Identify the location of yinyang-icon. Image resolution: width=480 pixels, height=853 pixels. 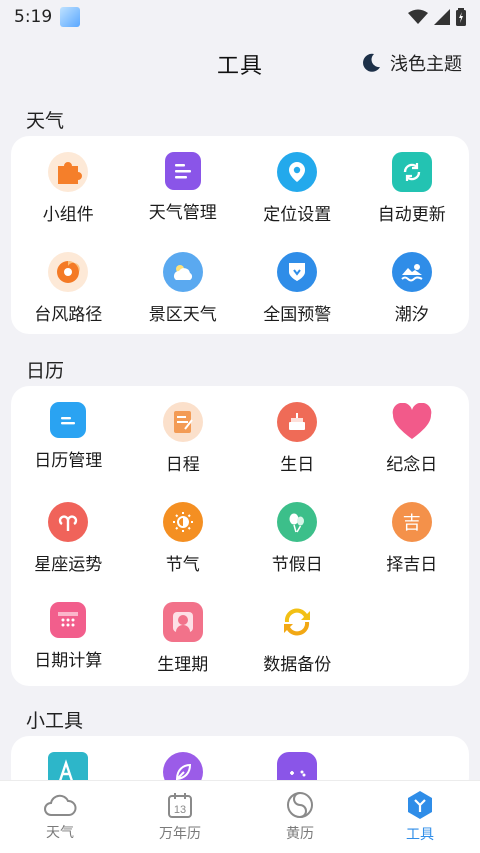
(300, 805).